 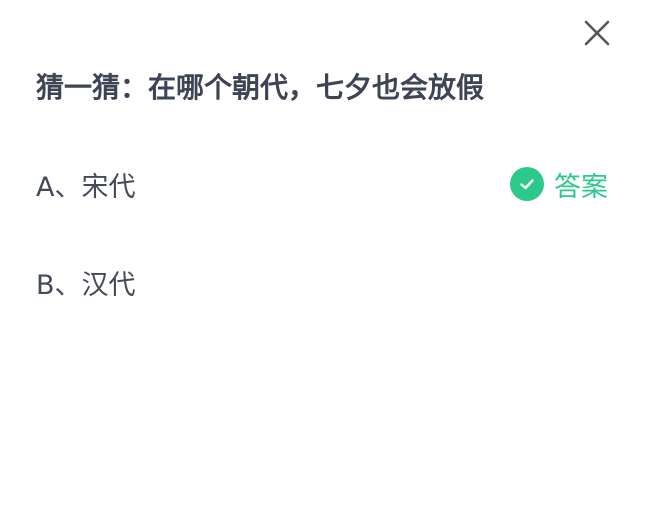 I want to click on answer-badge: 答案, so click(x=559, y=184).